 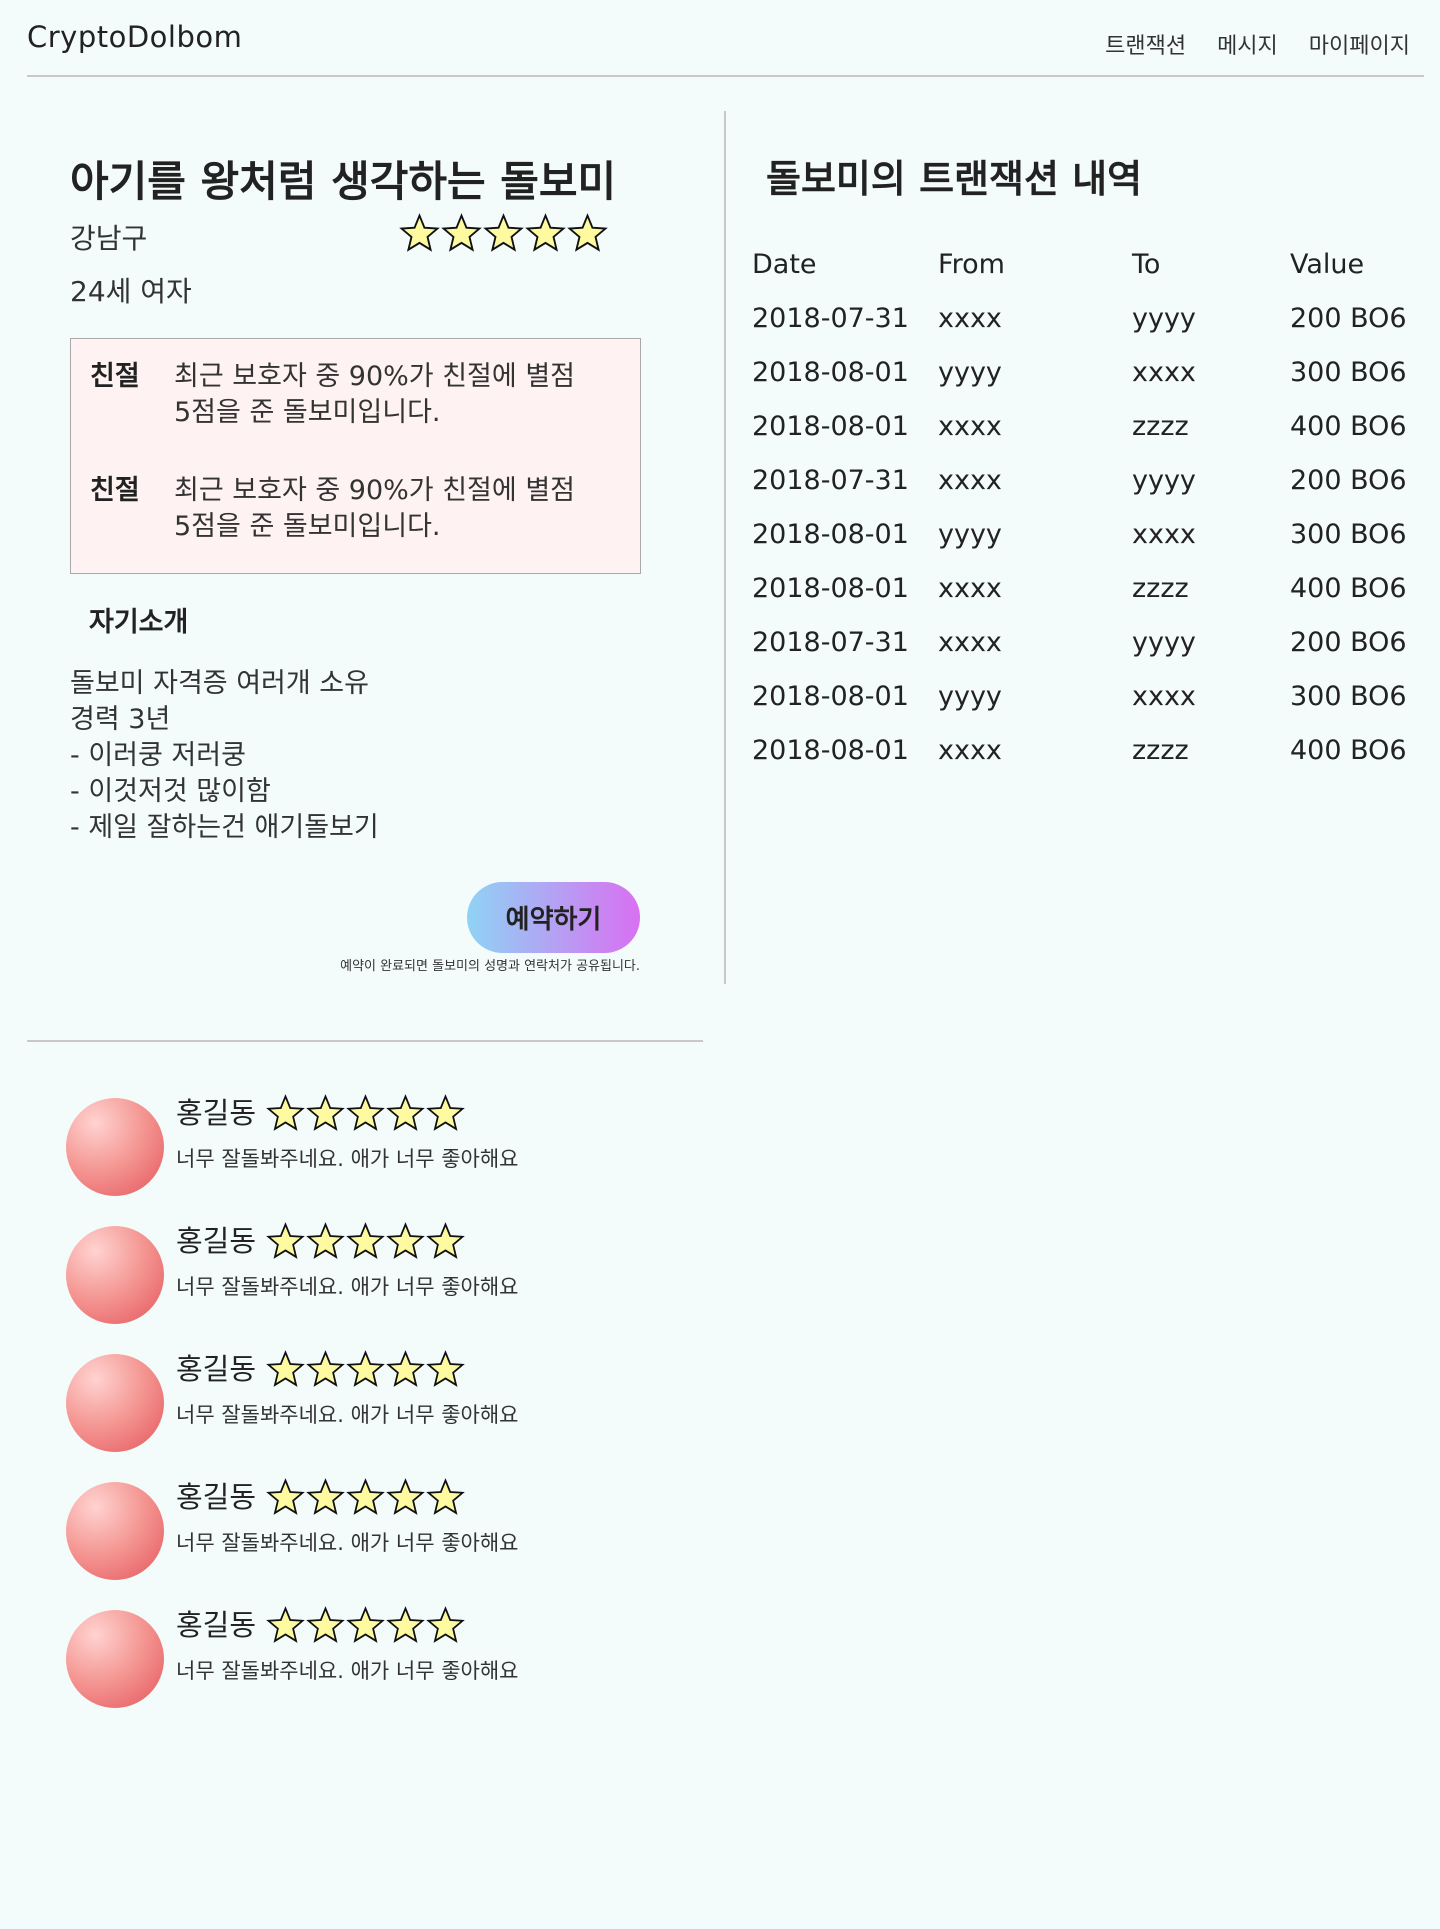 I want to click on table-header-row: Date From To Value, so click(x=1082, y=264).